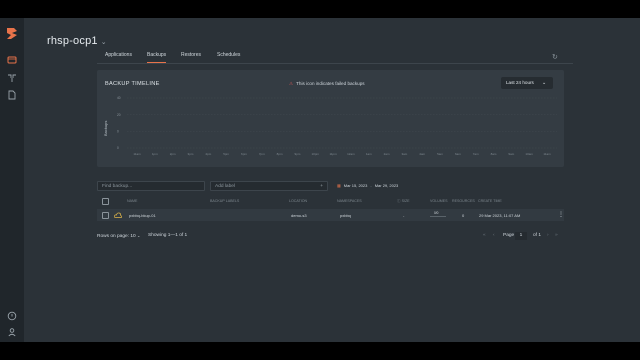 The width and height of the screenshot is (640, 360). Describe the element at coordinates (403, 201) in the screenshot. I see `column-size: ⓘ SIZE` at that location.